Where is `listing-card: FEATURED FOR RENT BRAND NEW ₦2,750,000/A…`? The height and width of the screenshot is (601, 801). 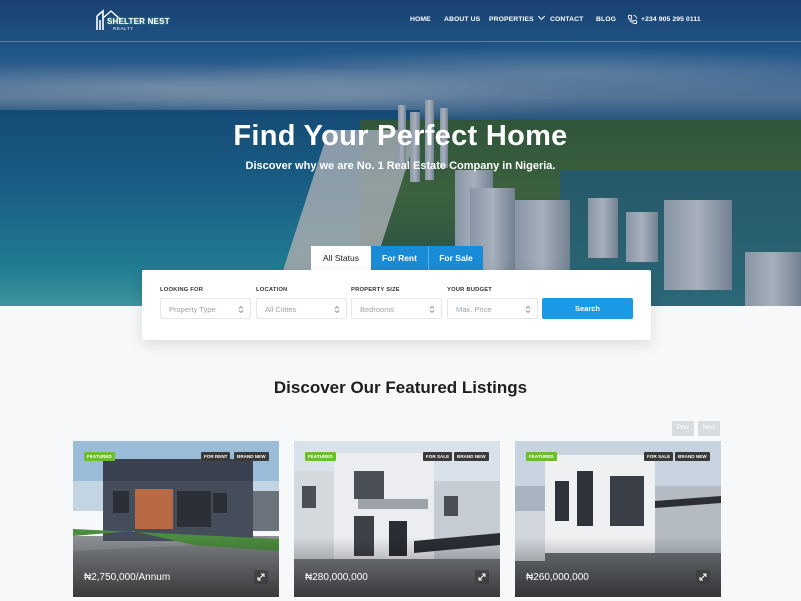 listing-card: FEATURED FOR RENT BRAND NEW ₦2,750,000/A… is located at coordinates (176, 519).